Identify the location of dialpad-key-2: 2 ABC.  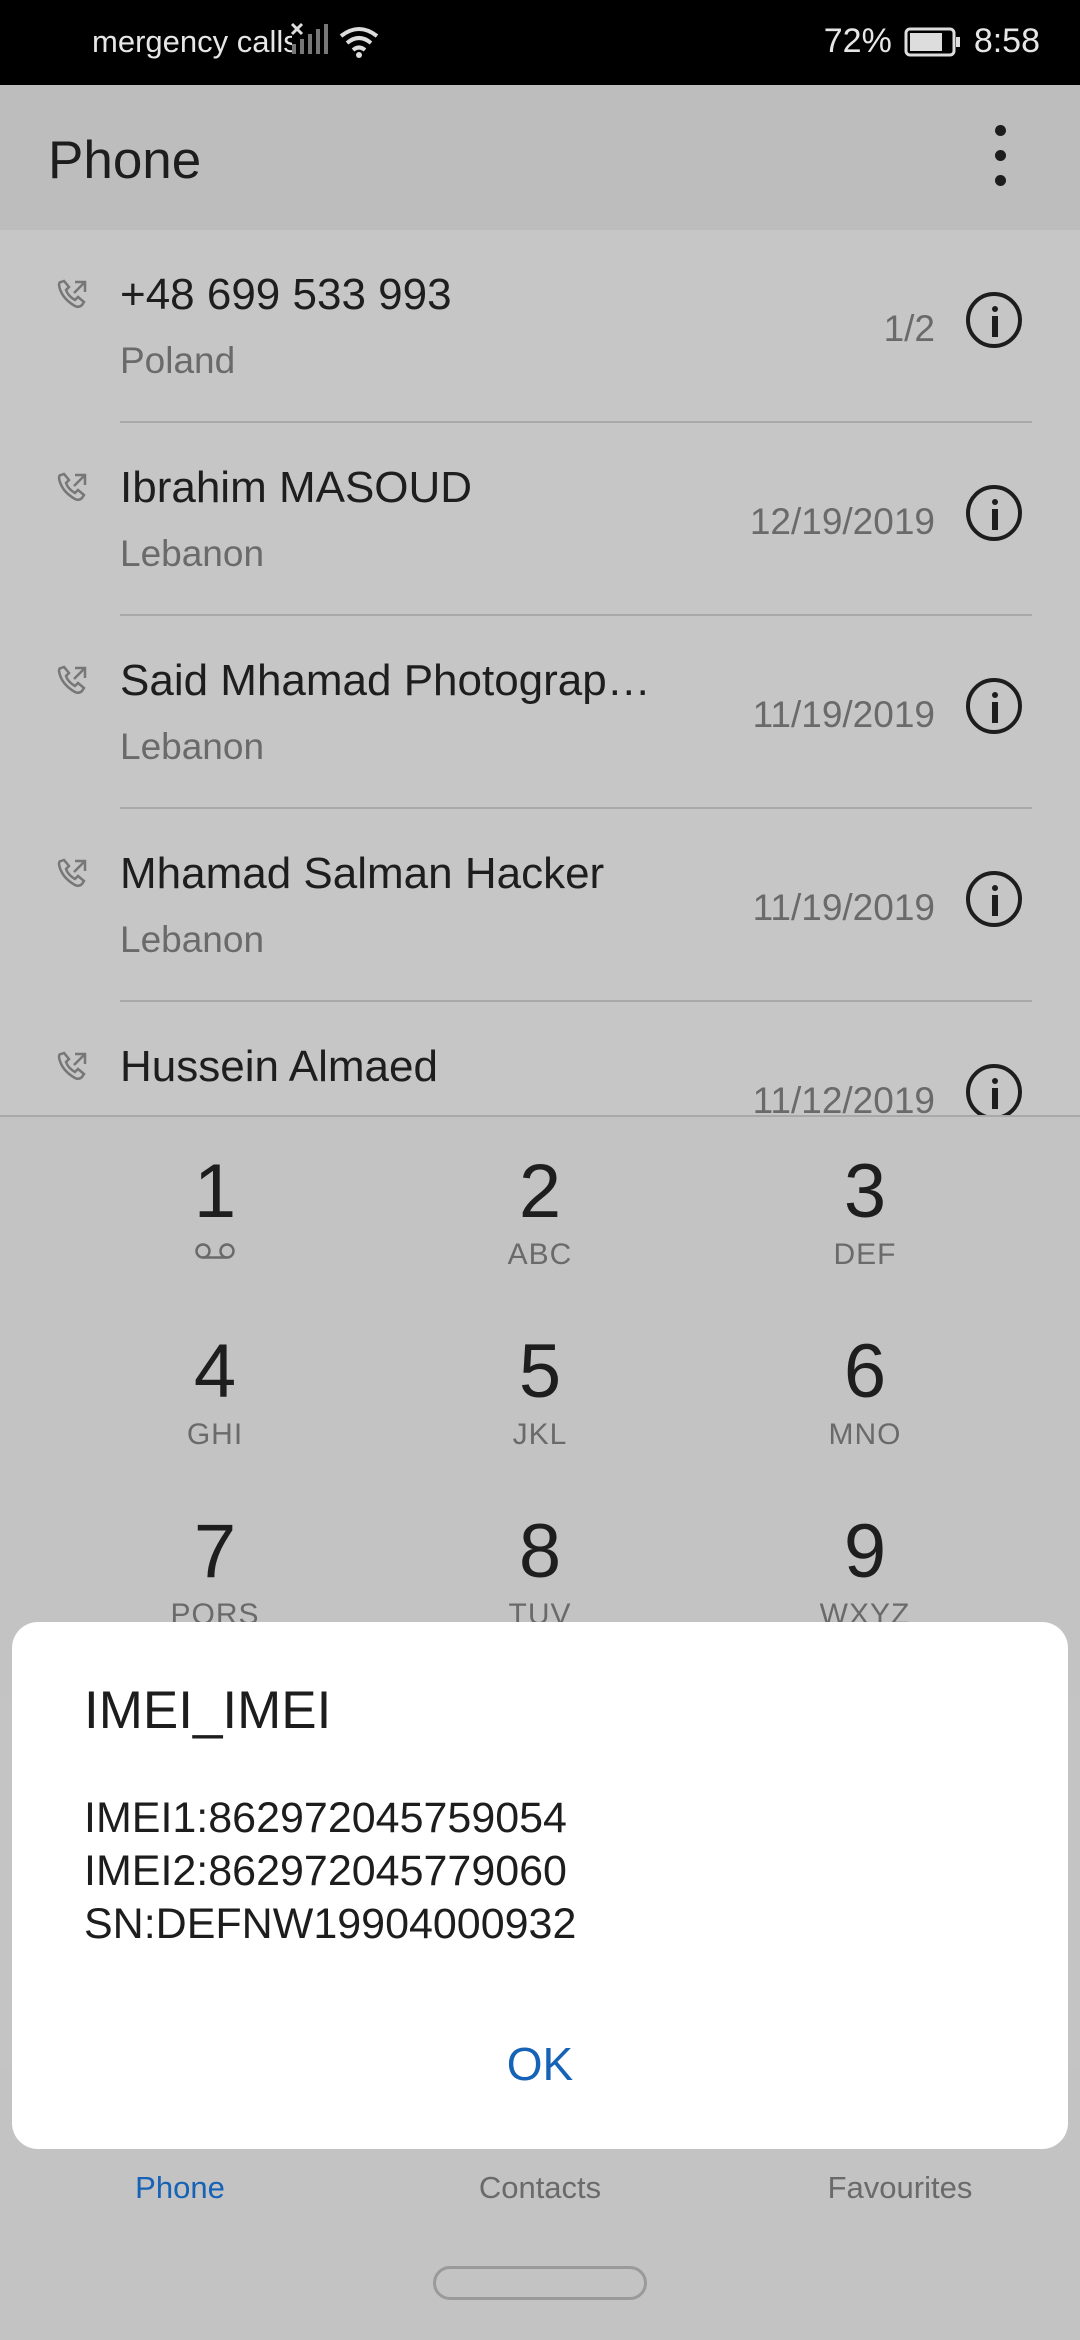
(540, 1212).